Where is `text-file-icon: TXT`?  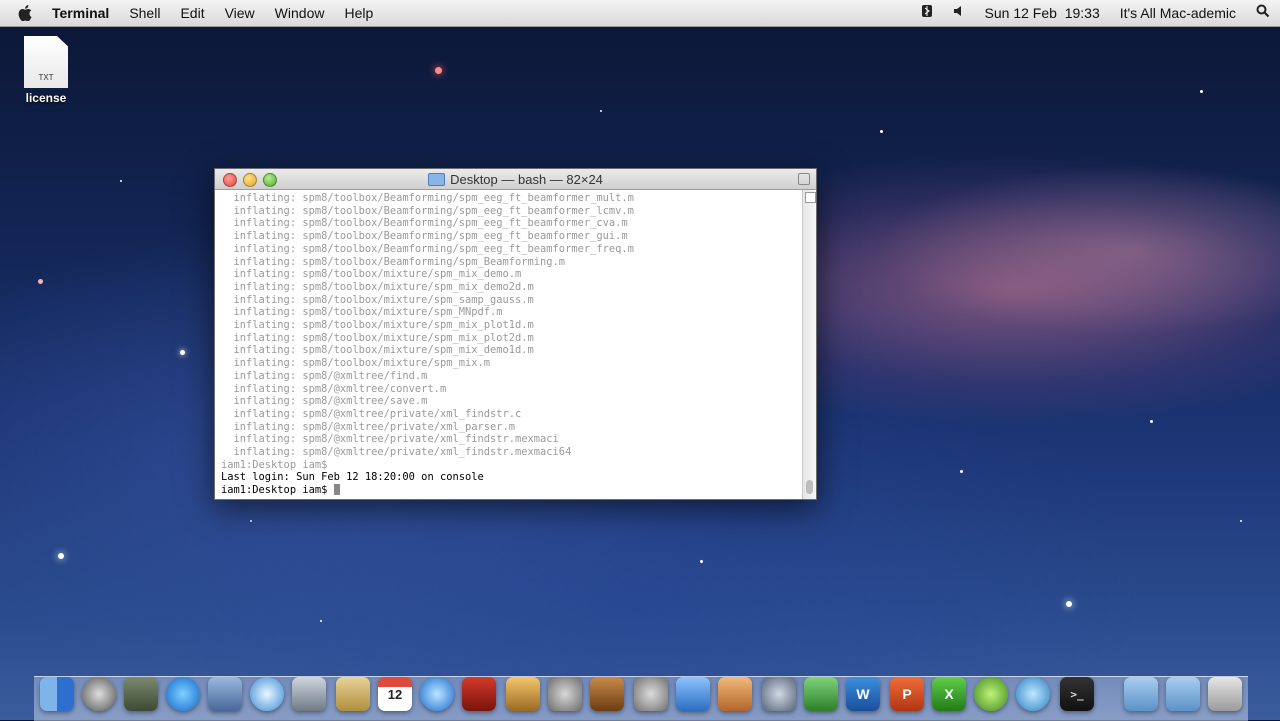
text-file-icon: TXT is located at coordinates (46, 62).